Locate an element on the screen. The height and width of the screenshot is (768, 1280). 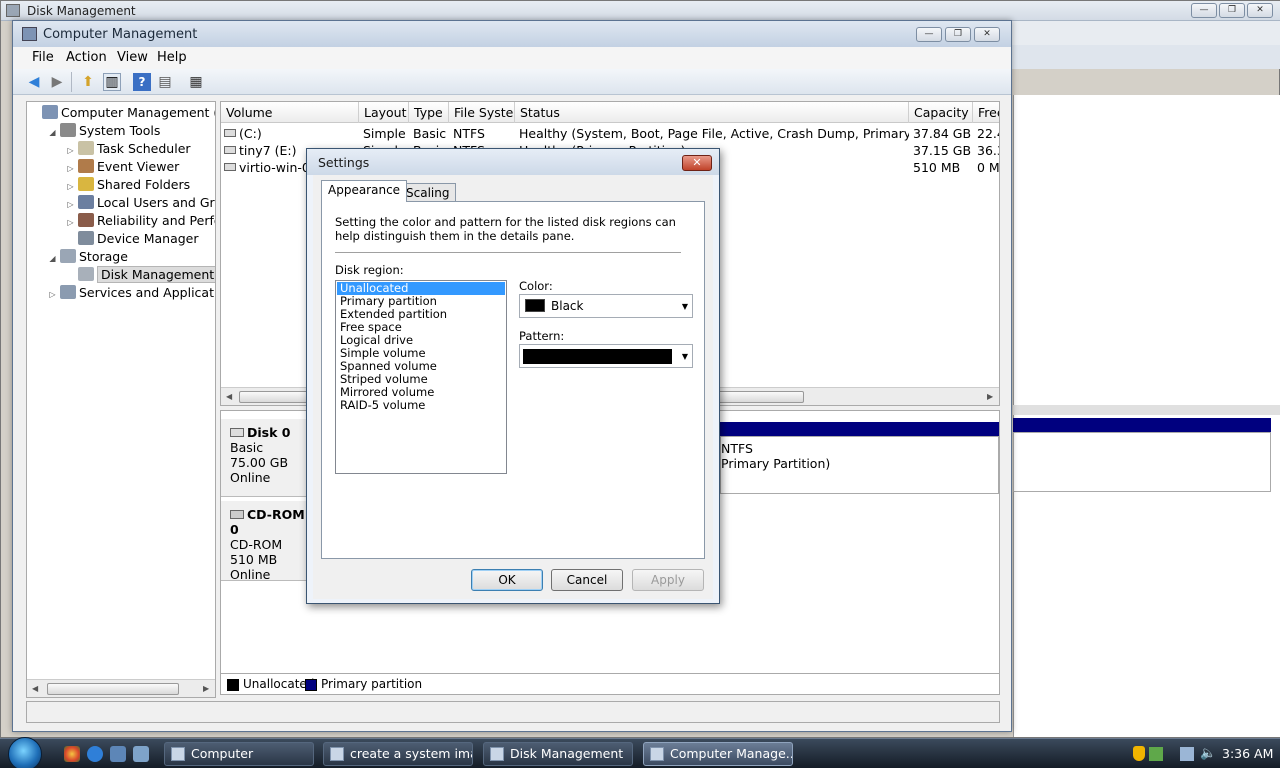
tree-horizontal-scrollbar: ◀ ▶ is located at coordinates (121, 688).